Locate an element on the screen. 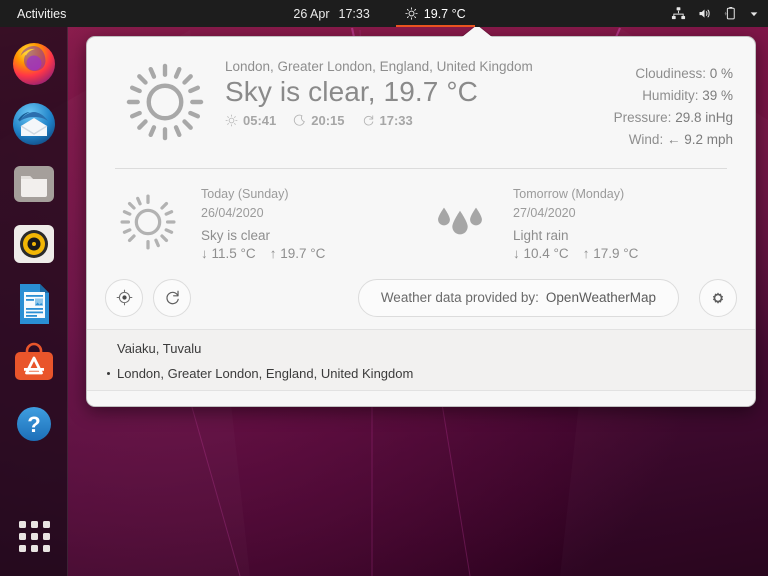  popup-toolbar: Weather data provided by: OpenWeatherMap is located at coordinates (421, 300).